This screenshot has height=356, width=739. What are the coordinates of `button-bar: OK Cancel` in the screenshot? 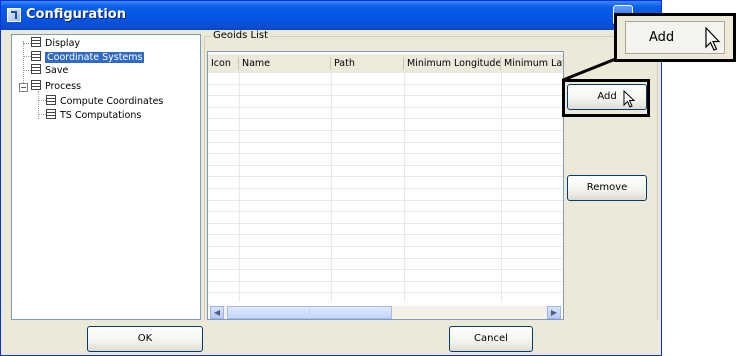 It's located at (331, 337).